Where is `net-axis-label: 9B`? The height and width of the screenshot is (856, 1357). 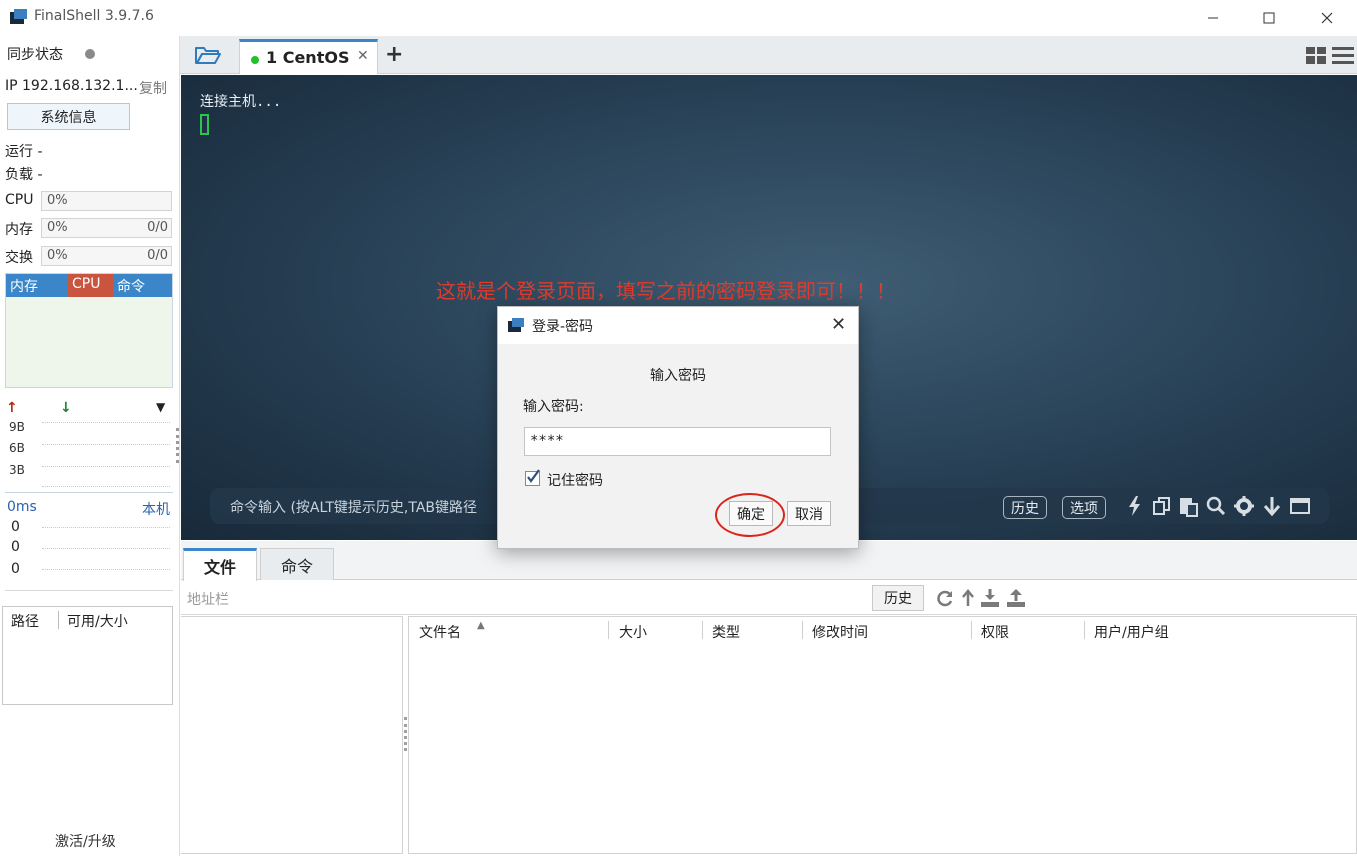
net-axis-label: 9B is located at coordinates (17, 427).